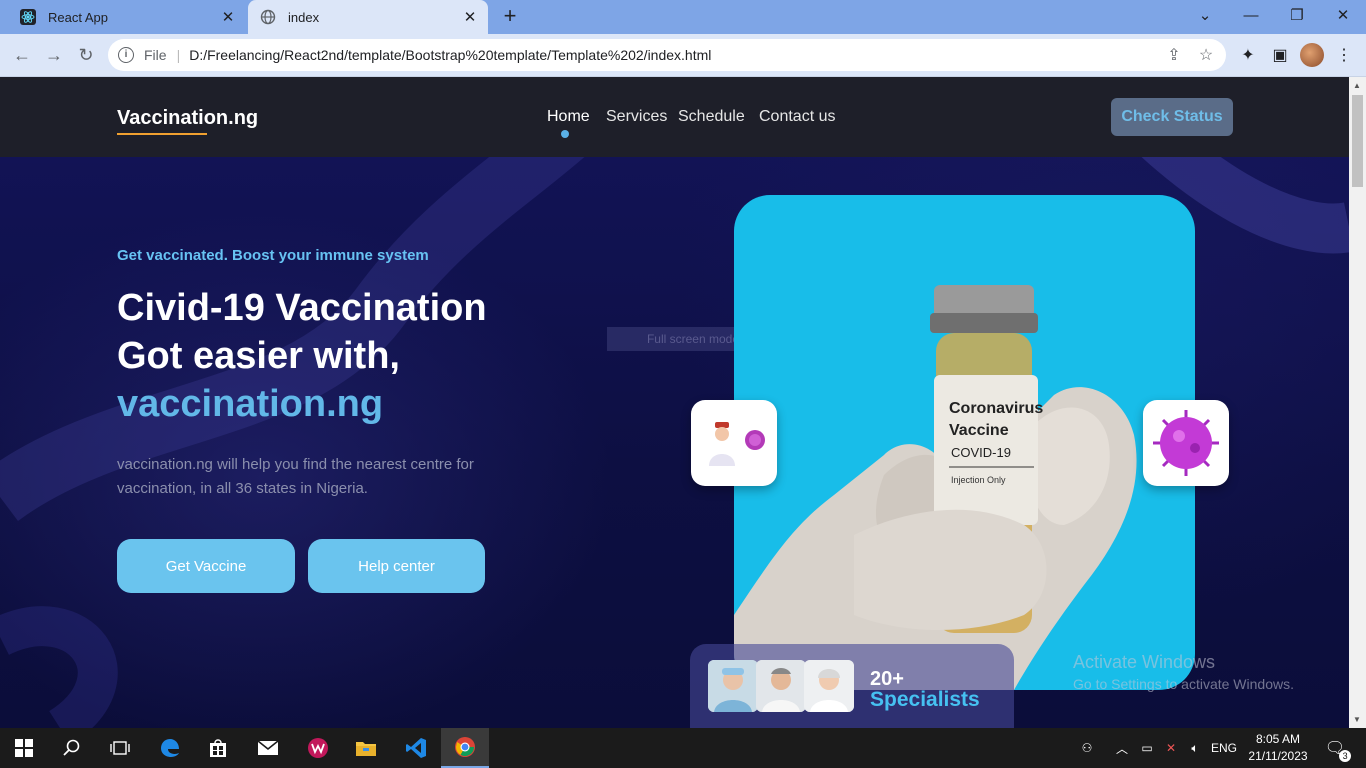 The height and width of the screenshot is (768, 1366). Describe the element at coordinates (162, 134) in the screenshot. I see `brand-underline` at that location.